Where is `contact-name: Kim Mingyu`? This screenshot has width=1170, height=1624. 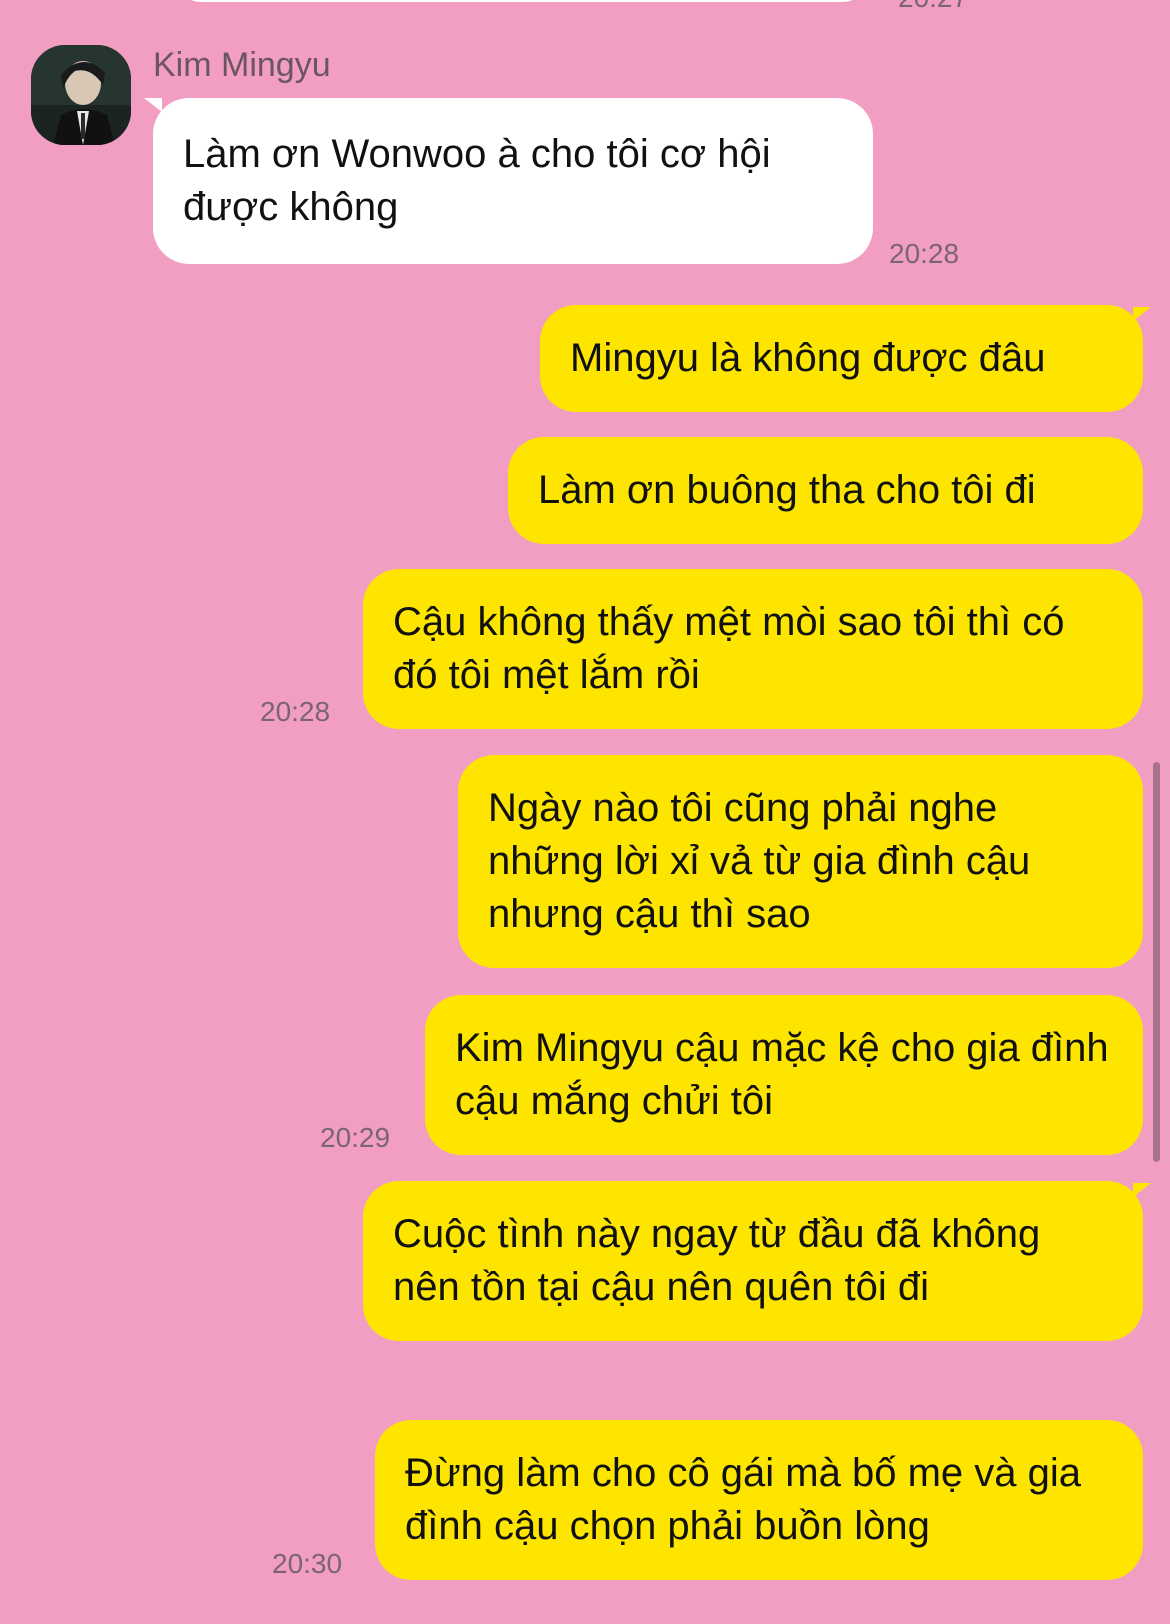 contact-name: Kim Mingyu is located at coordinates (242, 65).